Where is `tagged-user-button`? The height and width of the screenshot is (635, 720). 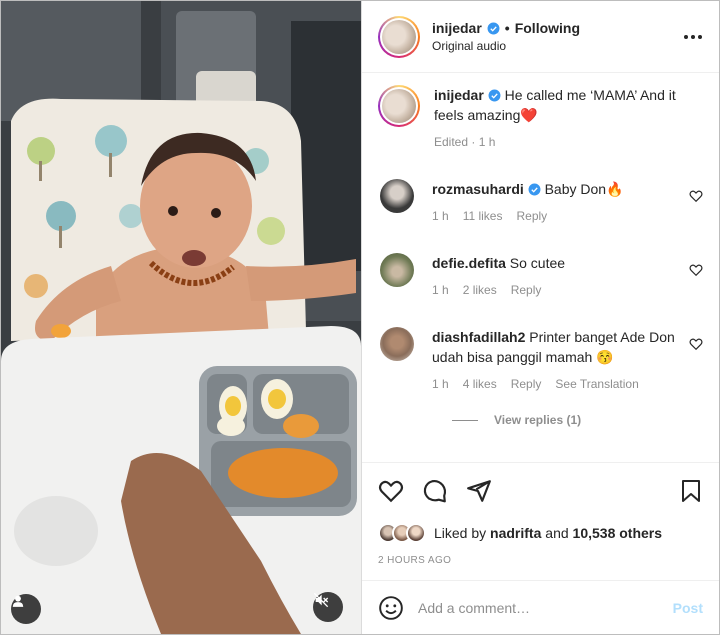
tagged-user-button is located at coordinates (26, 609).